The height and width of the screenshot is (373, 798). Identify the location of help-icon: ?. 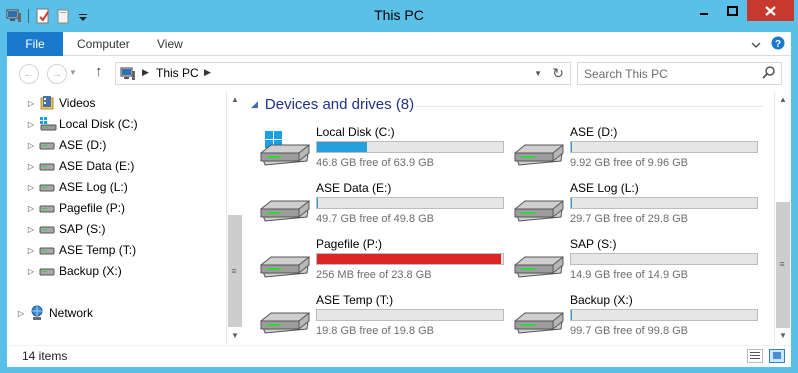
(778, 44).